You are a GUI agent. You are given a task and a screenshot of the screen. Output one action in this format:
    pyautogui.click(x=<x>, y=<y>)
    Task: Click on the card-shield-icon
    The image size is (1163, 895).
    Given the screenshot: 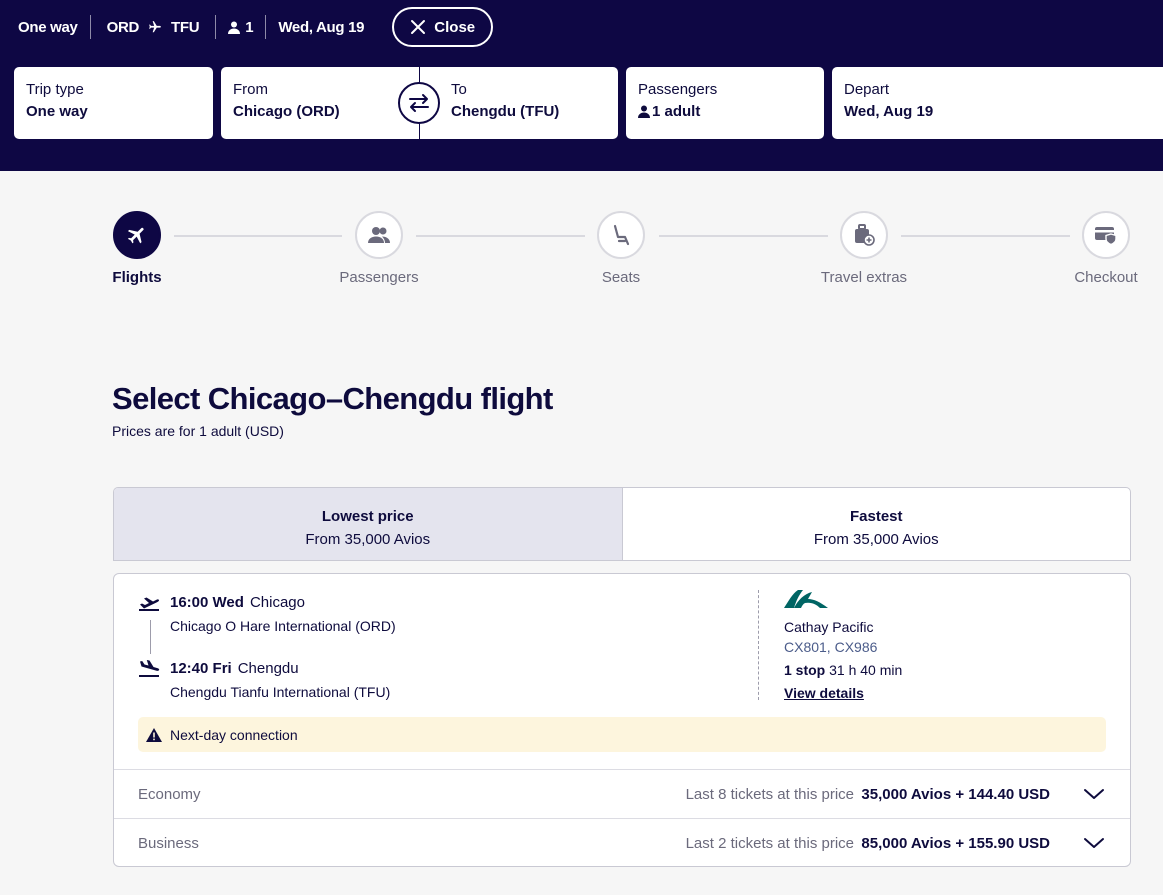 What is the action you would take?
    pyautogui.click(x=1106, y=236)
    